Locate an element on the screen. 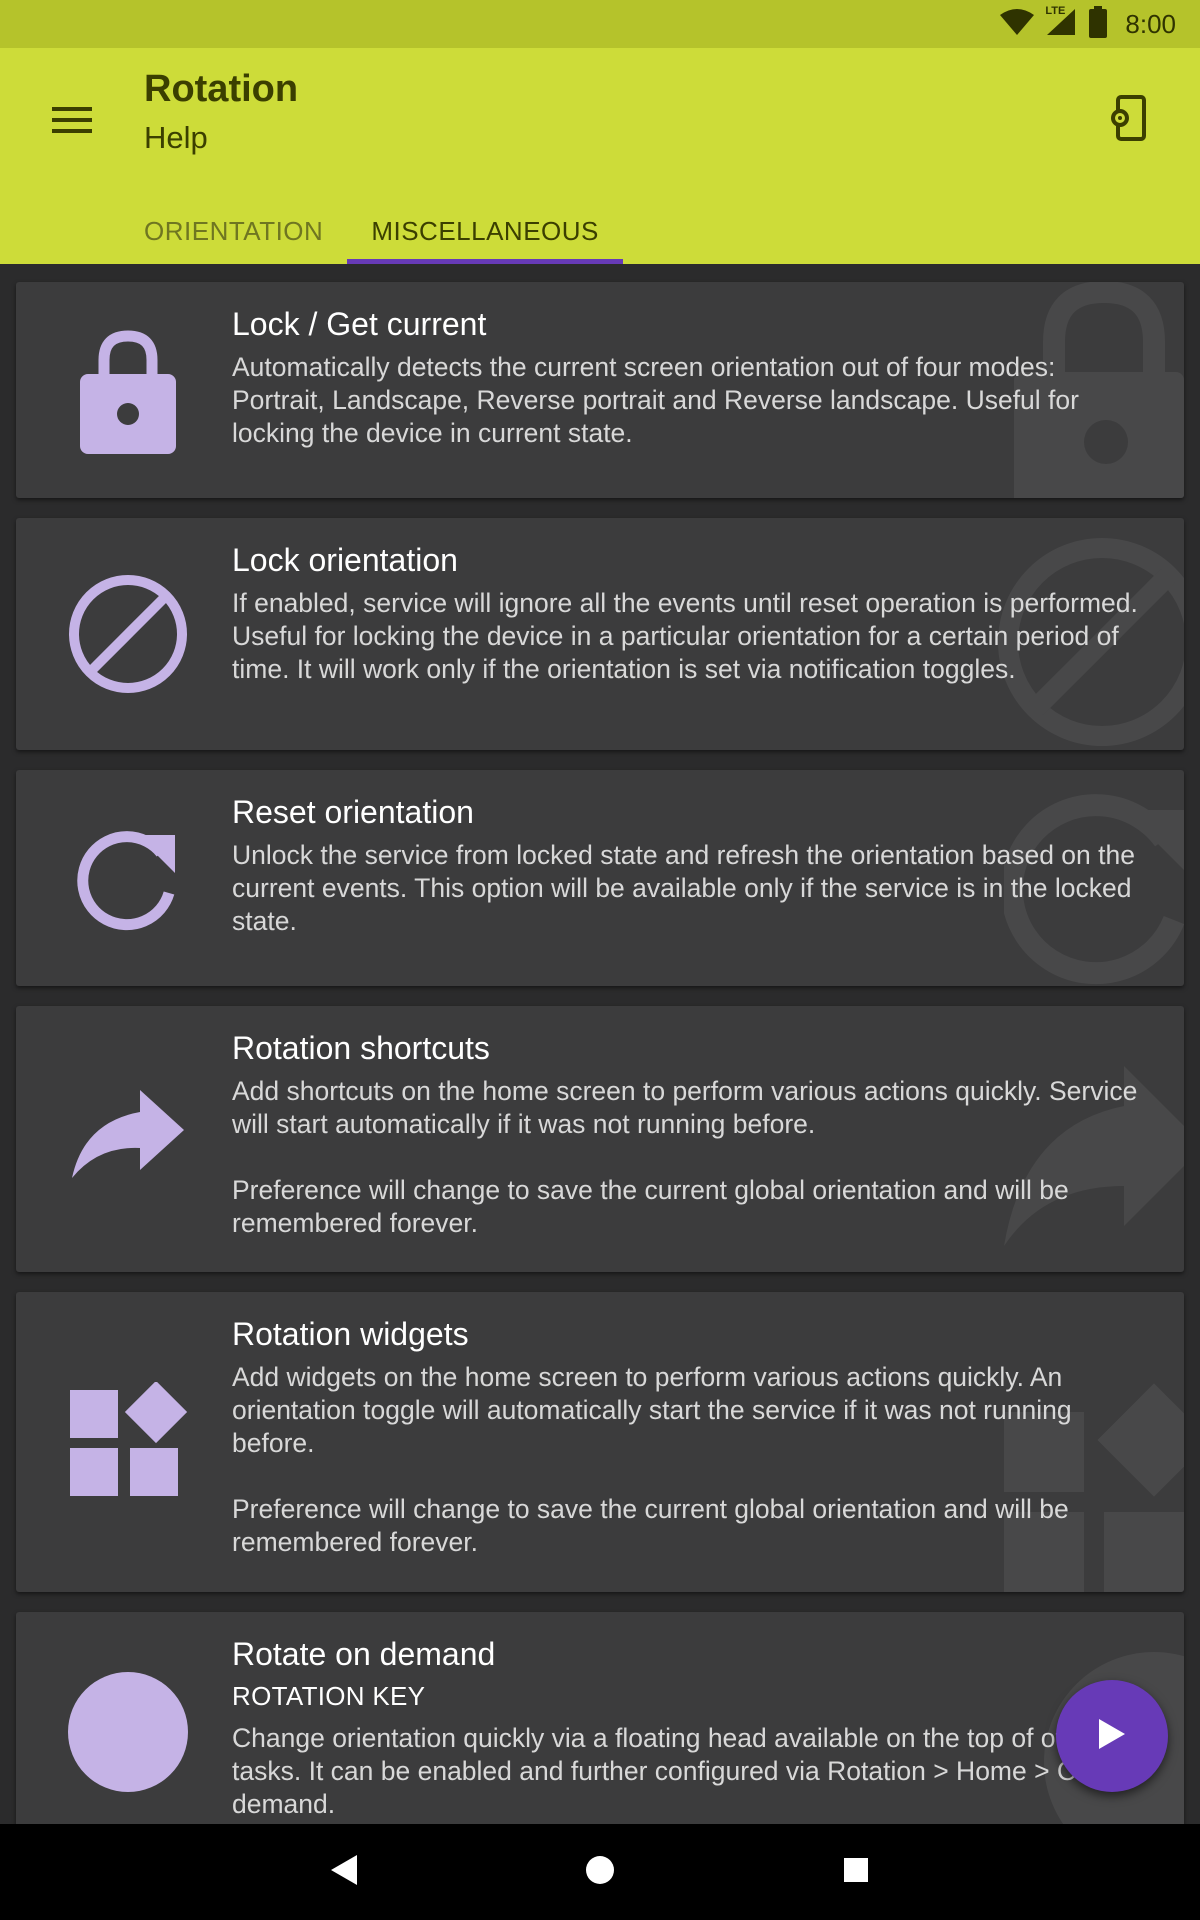  system-nav-bar is located at coordinates (600, 1872).